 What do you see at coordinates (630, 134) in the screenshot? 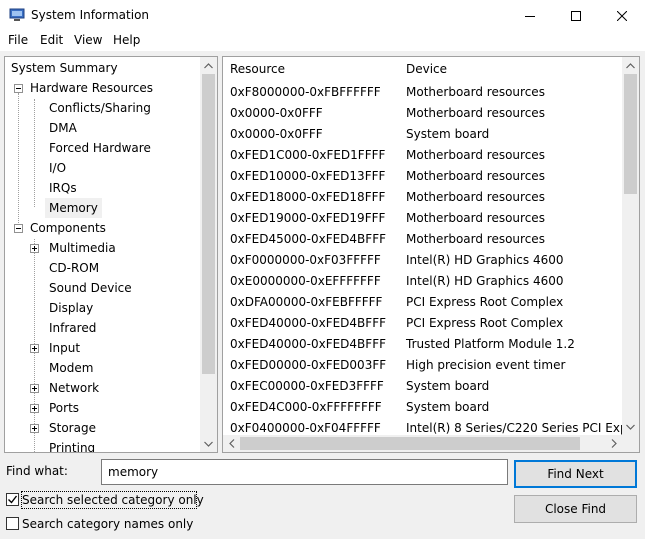
I see `list-scroll-thumb` at bounding box center [630, 134].